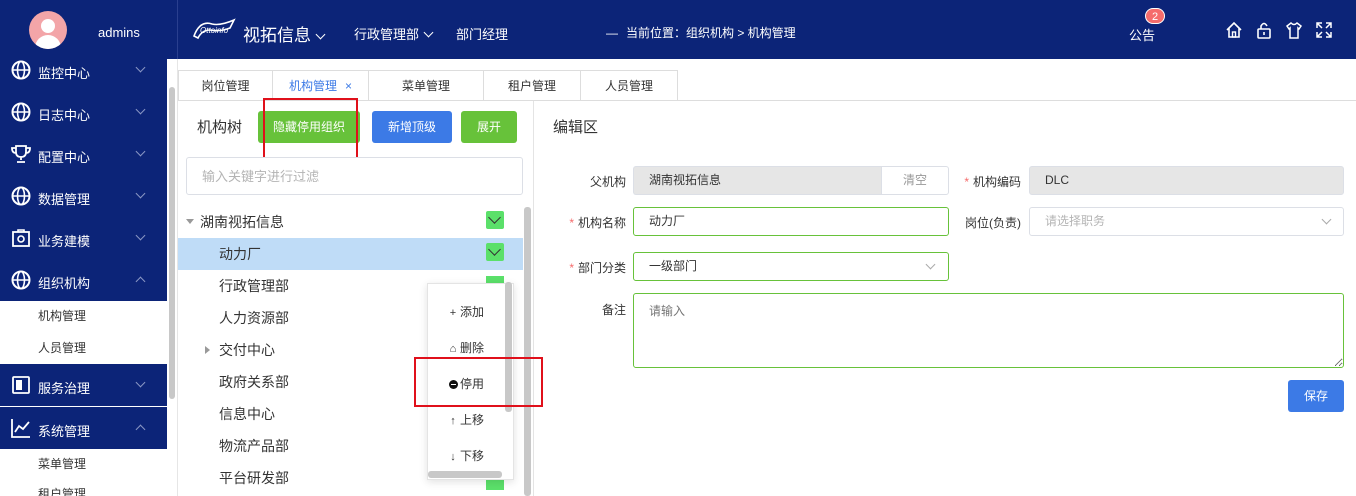 This screenshot has height=496, width=1356. What do you see at coordinates (225, 85) in the screenshot?
I see `tab-post-manage: 岗位管理` at bounding box center [225, 85].